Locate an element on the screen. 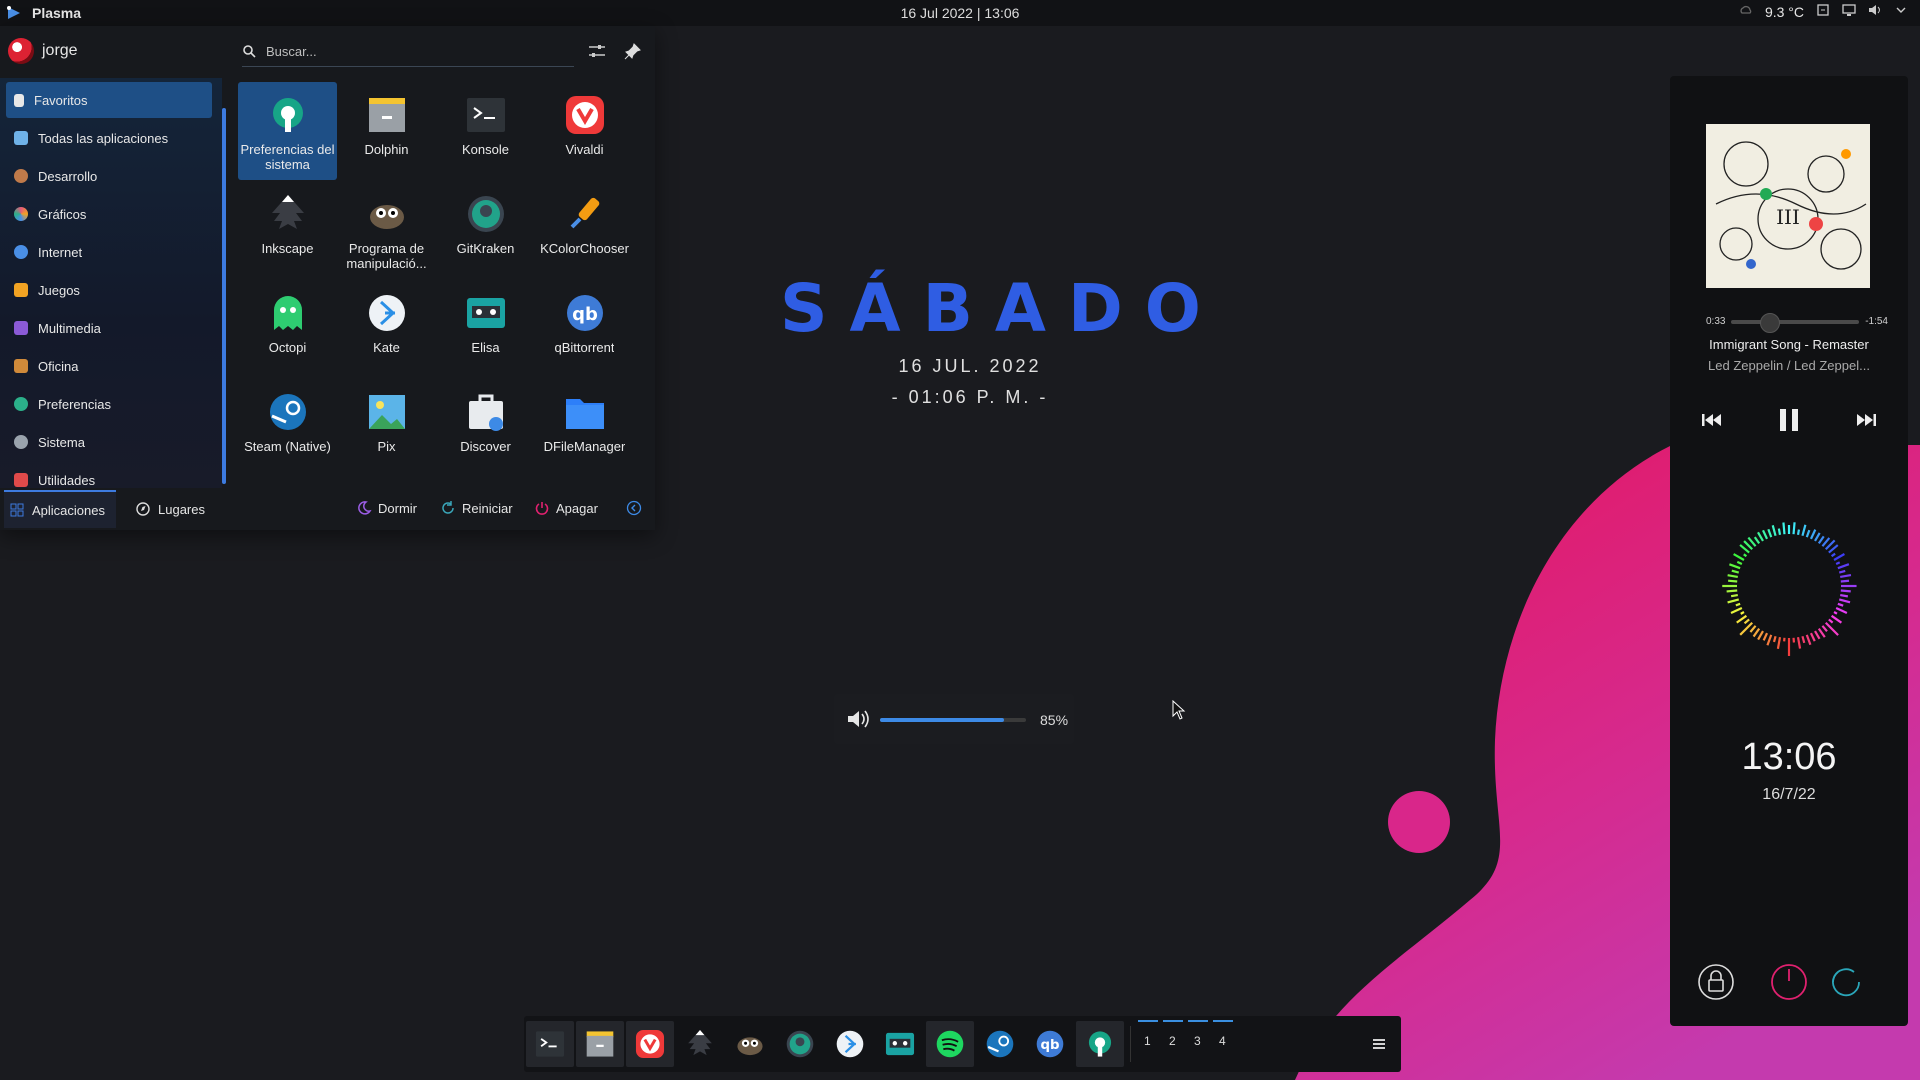 The height and width of the screenshot is (1080, 1920). pager-indicator is located at coordinates (1223, 1021).